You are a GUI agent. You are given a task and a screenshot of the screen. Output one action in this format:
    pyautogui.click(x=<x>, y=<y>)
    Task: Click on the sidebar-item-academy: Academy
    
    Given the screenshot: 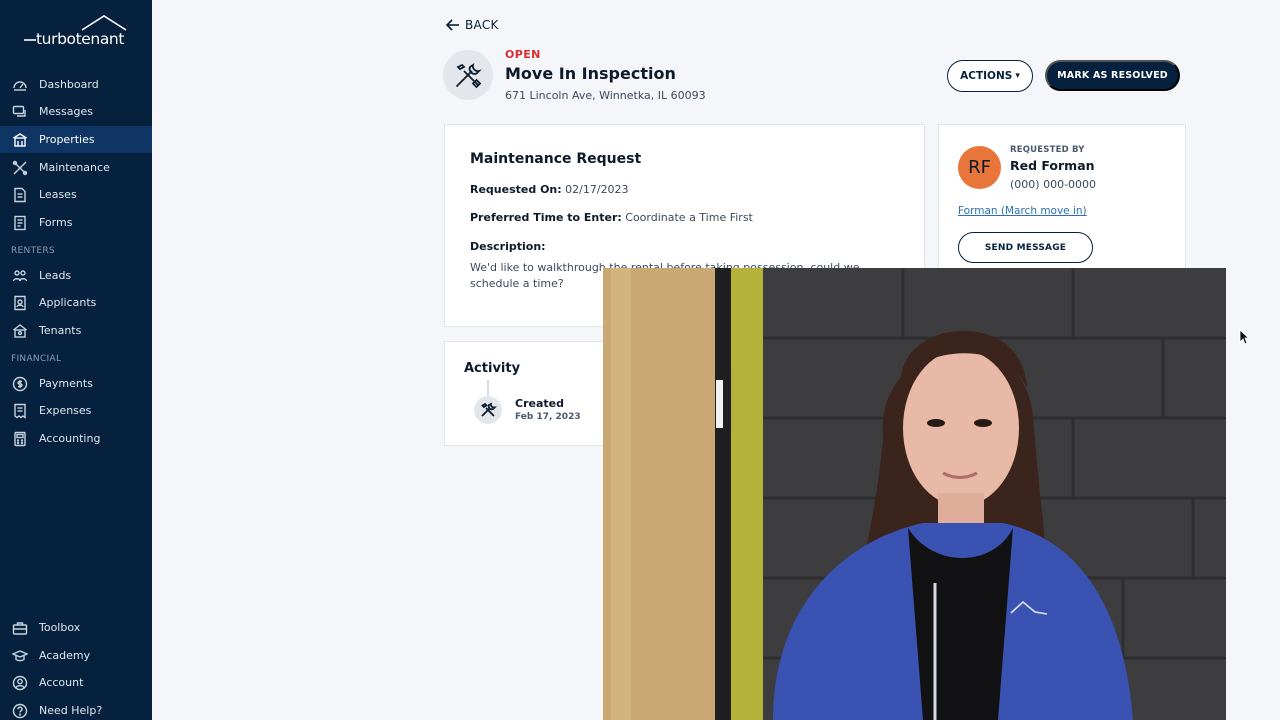 What is the action you would take?
    pyautogui.click(x=76, y=655)
    